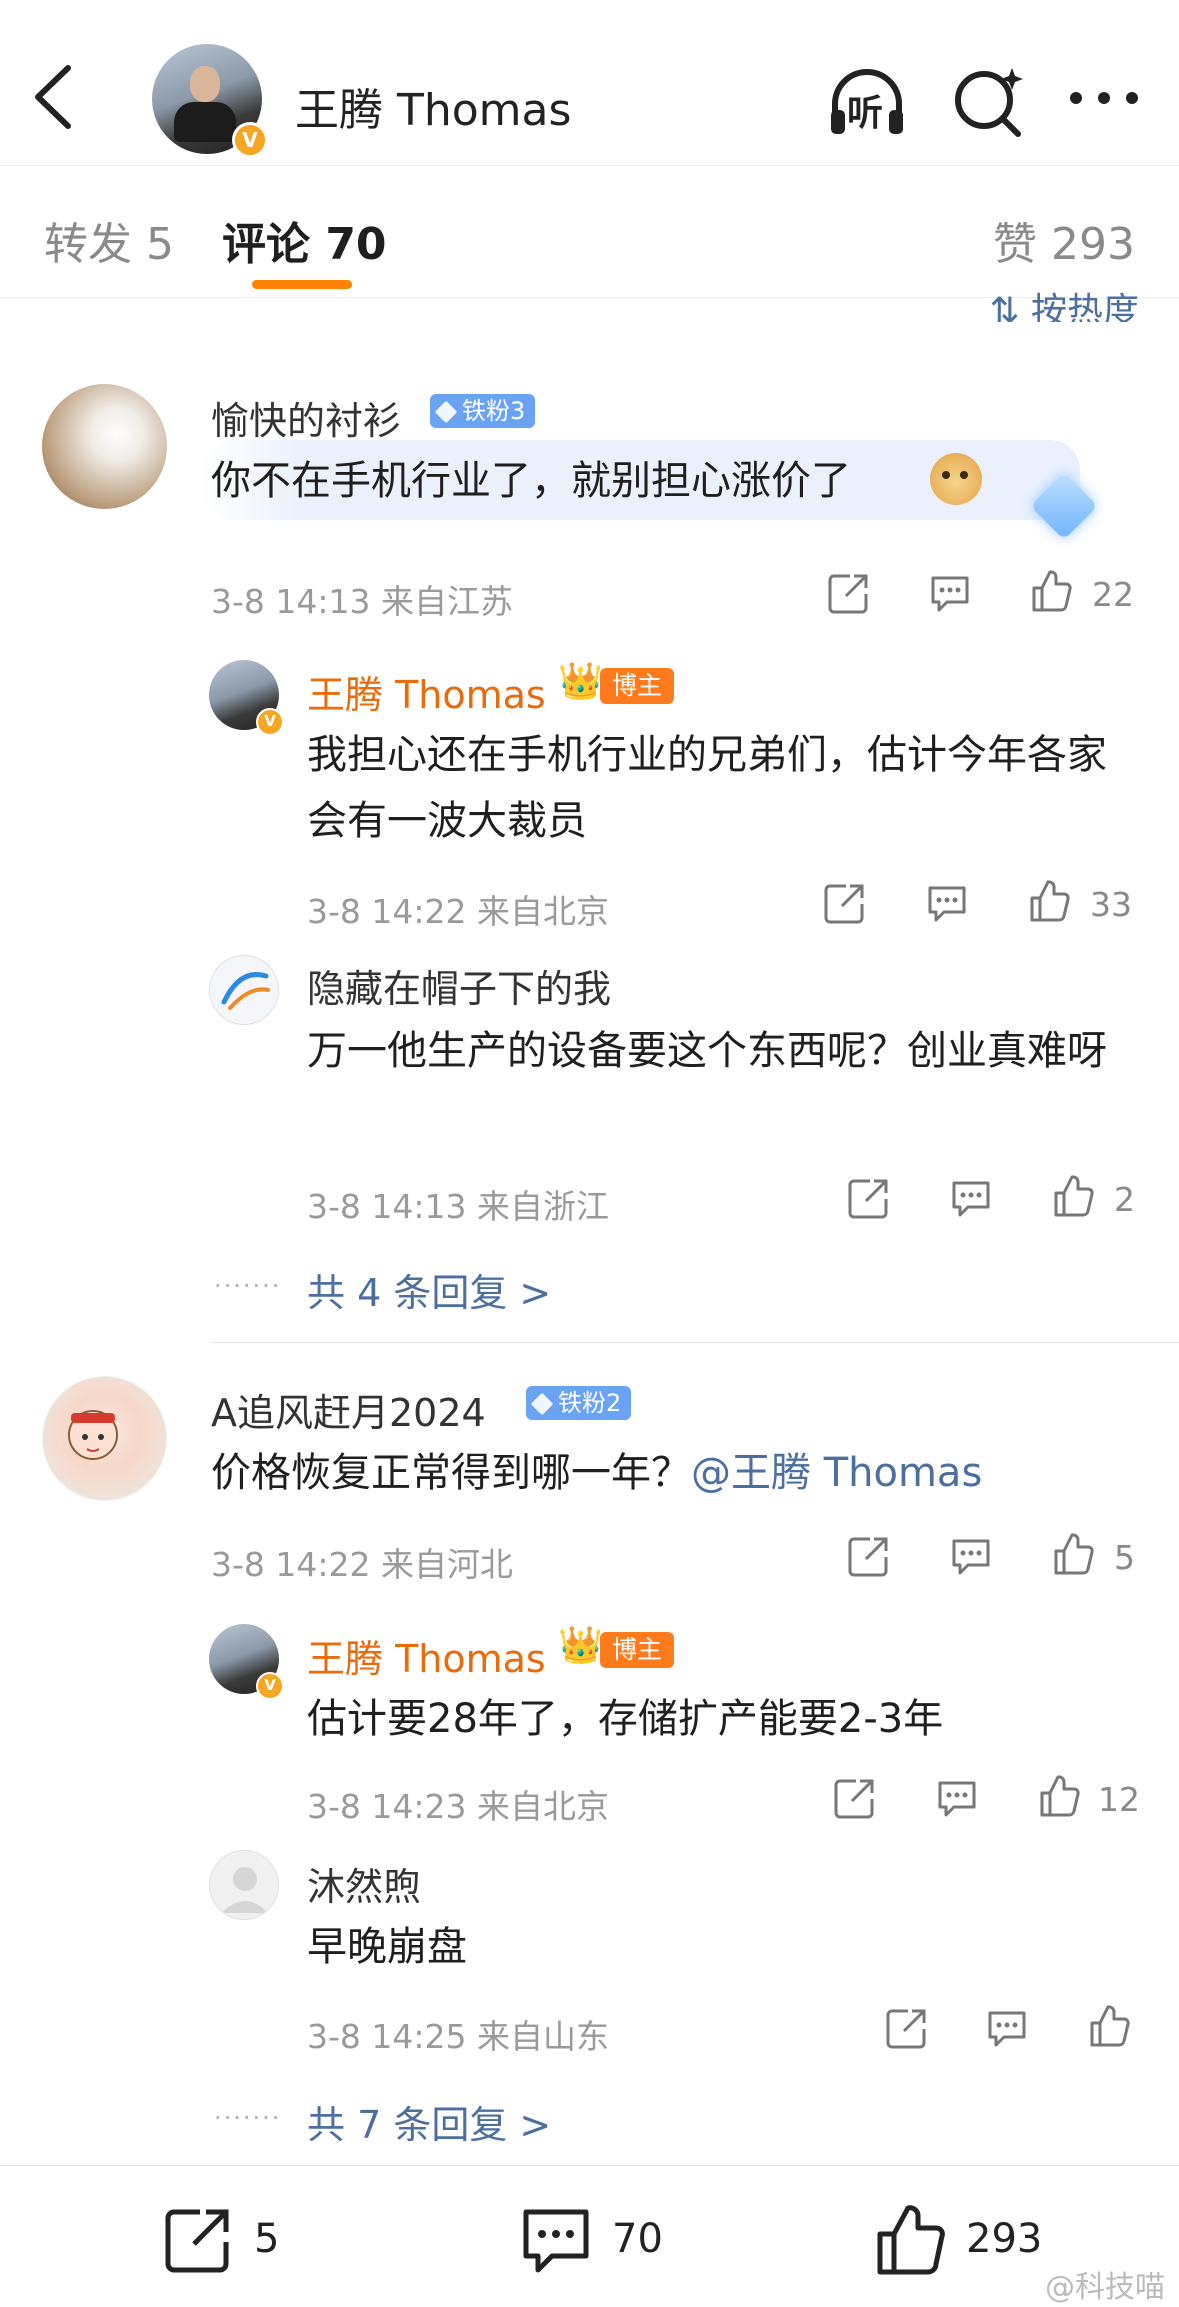 Image resolution: width=1179 pixels, height=2307 pixels. Describe the element at coordinates (429, 1289) in the screenshot. I see `more-replies-link: 共 4 条回复 >` at that location.